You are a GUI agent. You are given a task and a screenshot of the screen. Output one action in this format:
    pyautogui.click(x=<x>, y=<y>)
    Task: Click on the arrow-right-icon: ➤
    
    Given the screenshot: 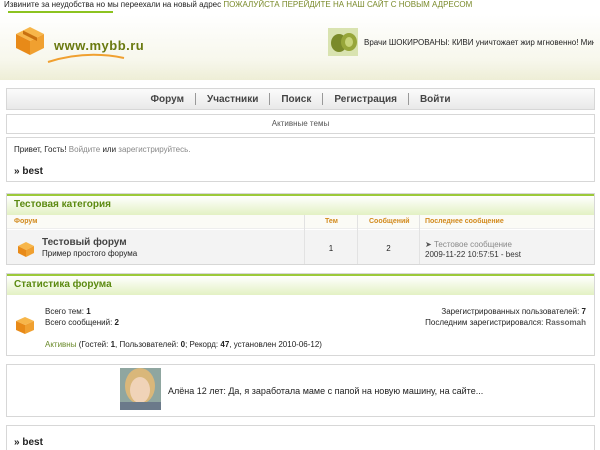 What is the action you would take?
    pyautogui.click(x=428, y=244)
    